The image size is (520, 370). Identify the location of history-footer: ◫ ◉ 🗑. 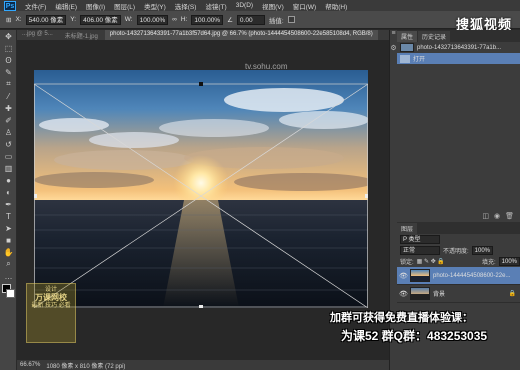
(458, 217).